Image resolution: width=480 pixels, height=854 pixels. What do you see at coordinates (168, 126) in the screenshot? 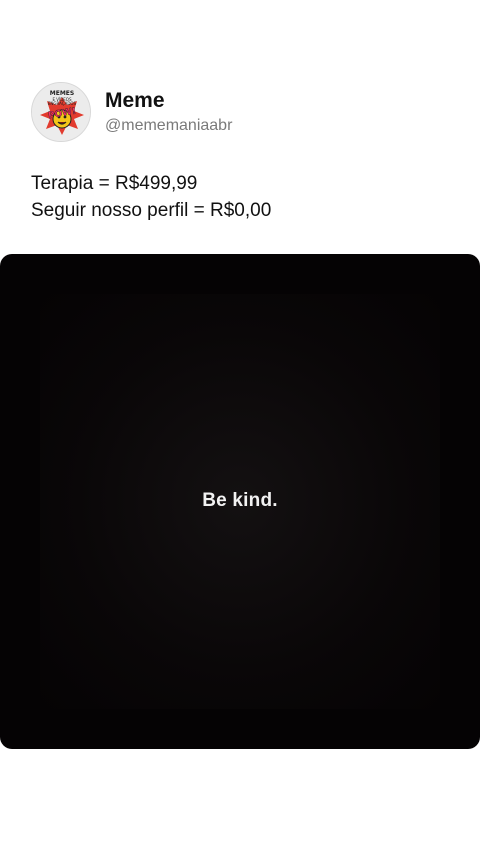
I see `author-handle: @mememaniaabr` at bounding box center [168, 126].